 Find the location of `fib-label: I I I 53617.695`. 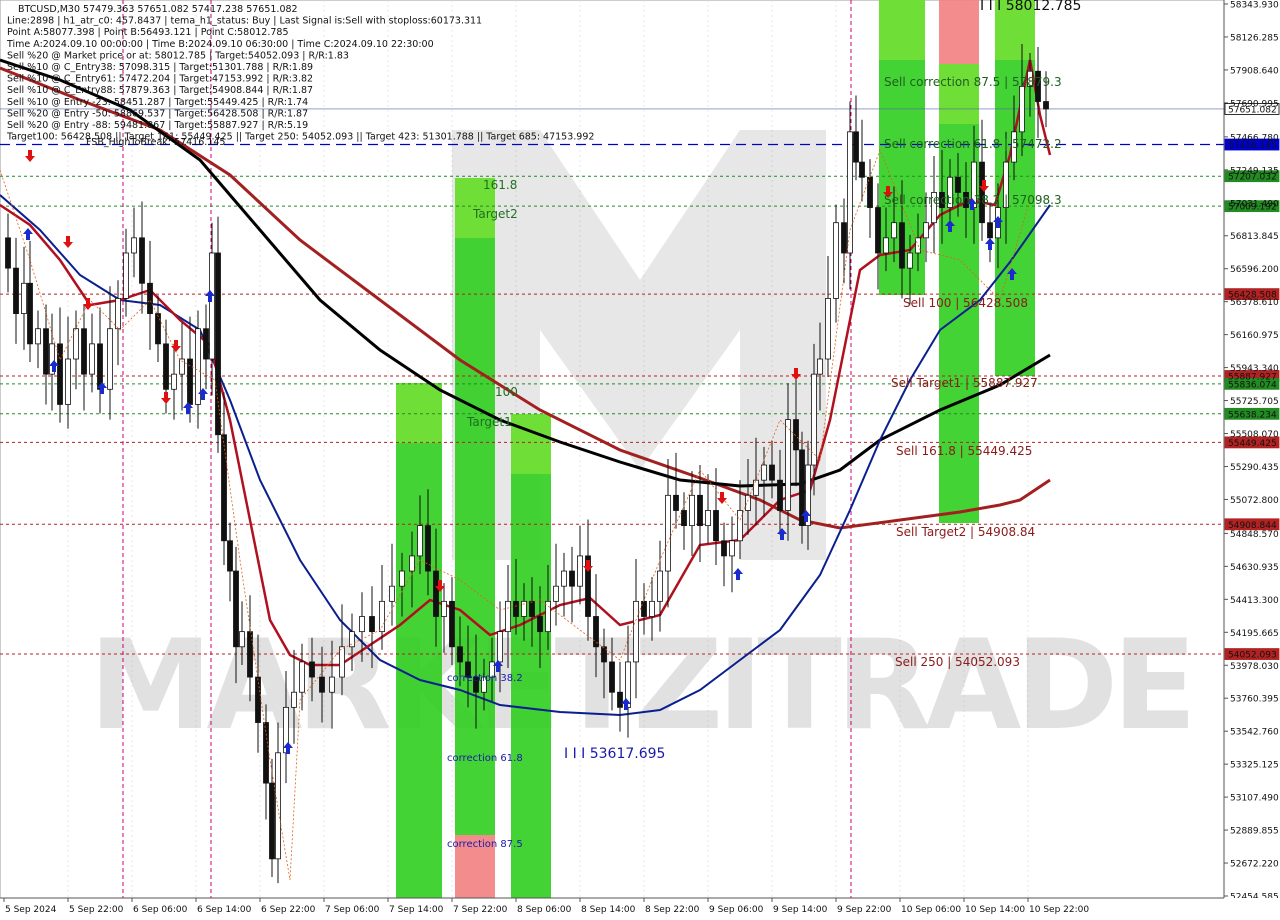

fib-label: I I I 53617.695 is located at coordinates (614, 754).